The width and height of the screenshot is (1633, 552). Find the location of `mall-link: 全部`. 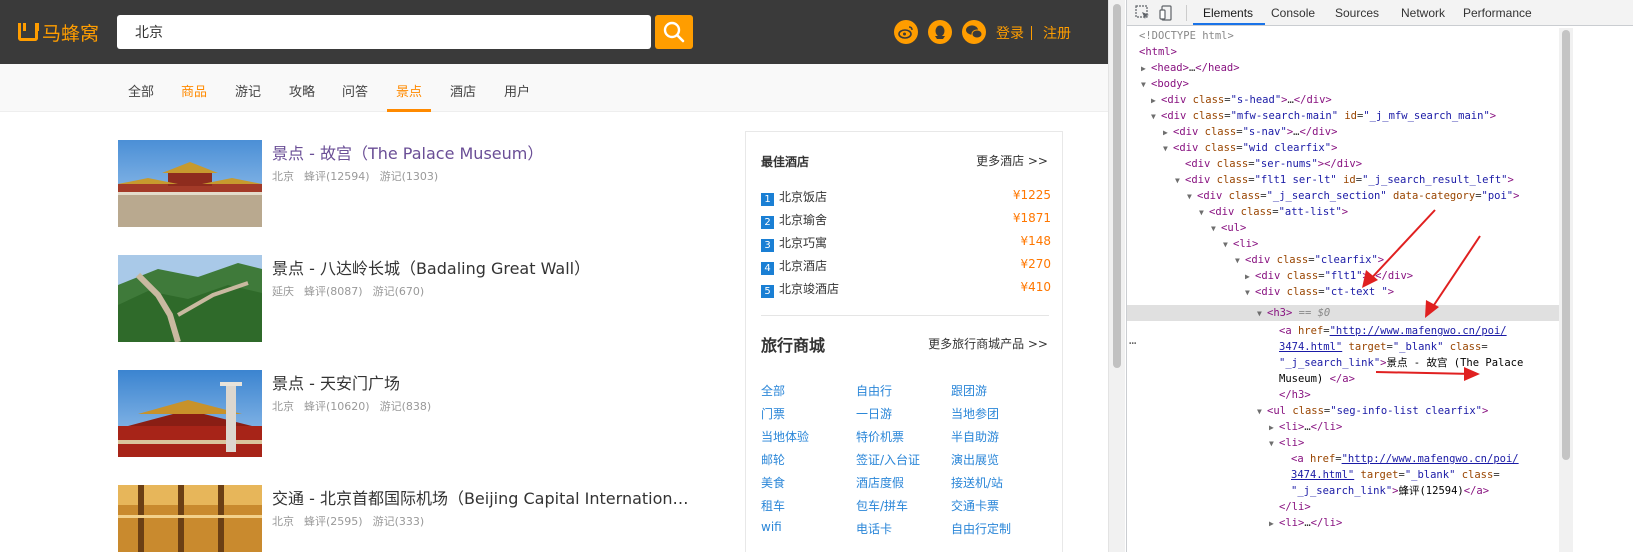

mall-link: 全部 is located at coordinates (773, 390).